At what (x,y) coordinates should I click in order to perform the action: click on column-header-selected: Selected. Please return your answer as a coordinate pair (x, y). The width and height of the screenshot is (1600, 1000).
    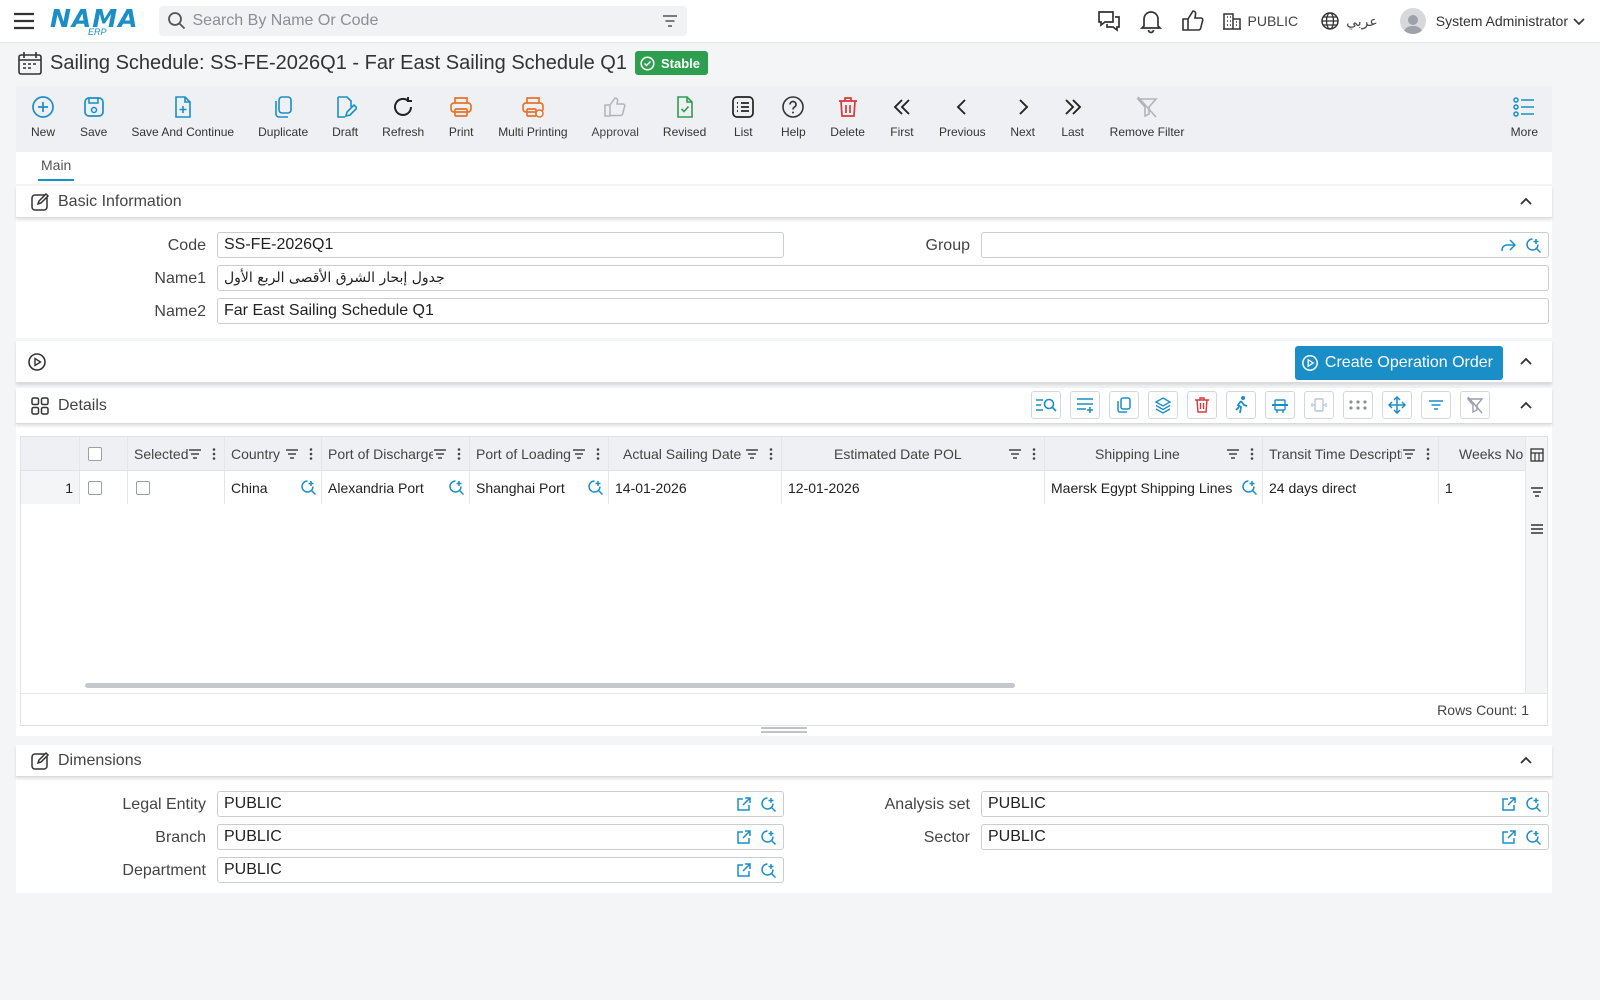
    Looking at the image, I should click on (176, 454).